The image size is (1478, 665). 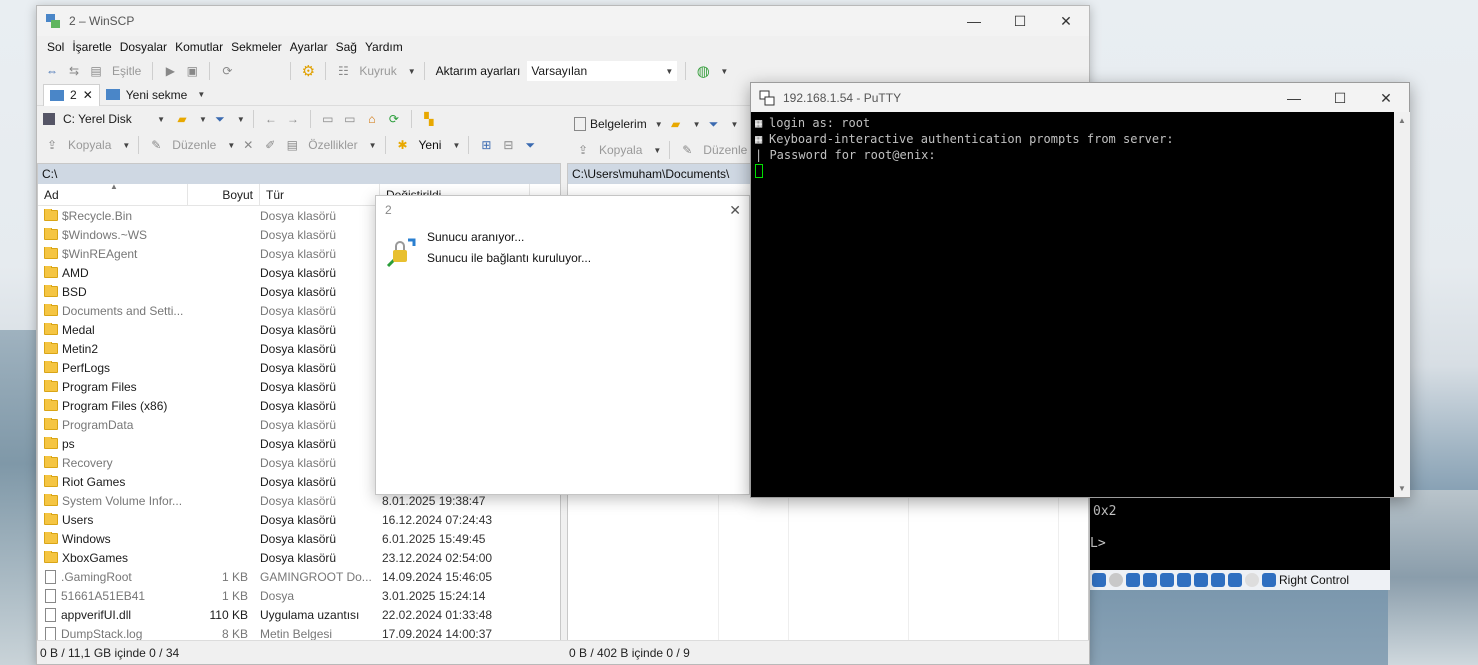 What do you see at coordinates (346, 47) in the screenshot?
I see `menu-right: Sağ` at bounding box center [346, 47].